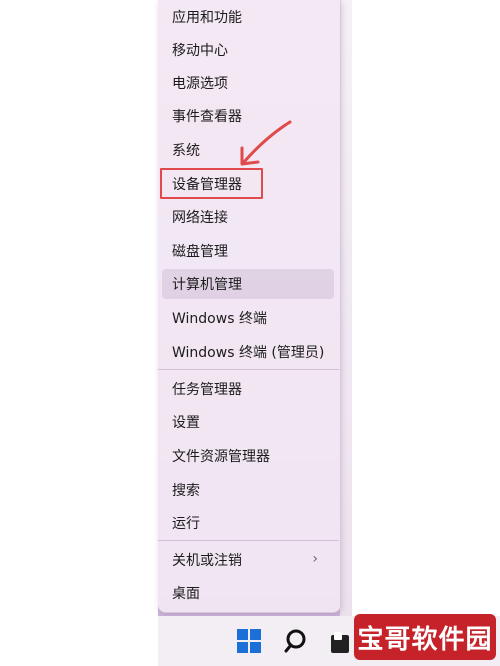 The width and height of the screenshot is (500, 666). What do you see at coordinates (248, 422) in the screenshot?
I see `menu-item-settings: 设置` at bounding box center [248, 422].